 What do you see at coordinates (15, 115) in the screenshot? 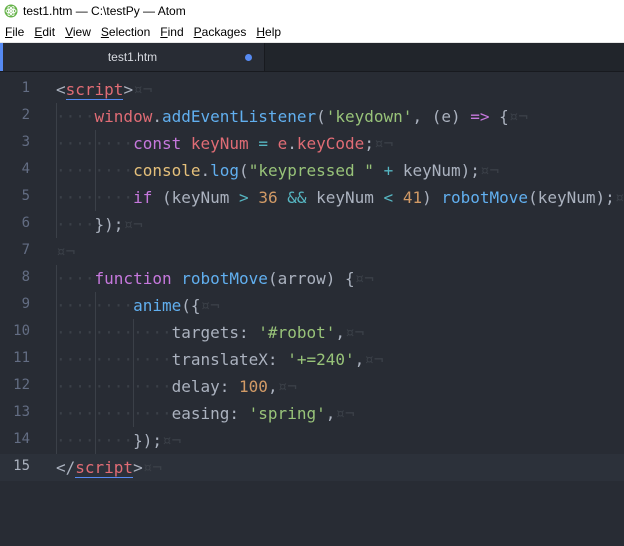
I see `line-number: 2` at bounding box center [15, 115].